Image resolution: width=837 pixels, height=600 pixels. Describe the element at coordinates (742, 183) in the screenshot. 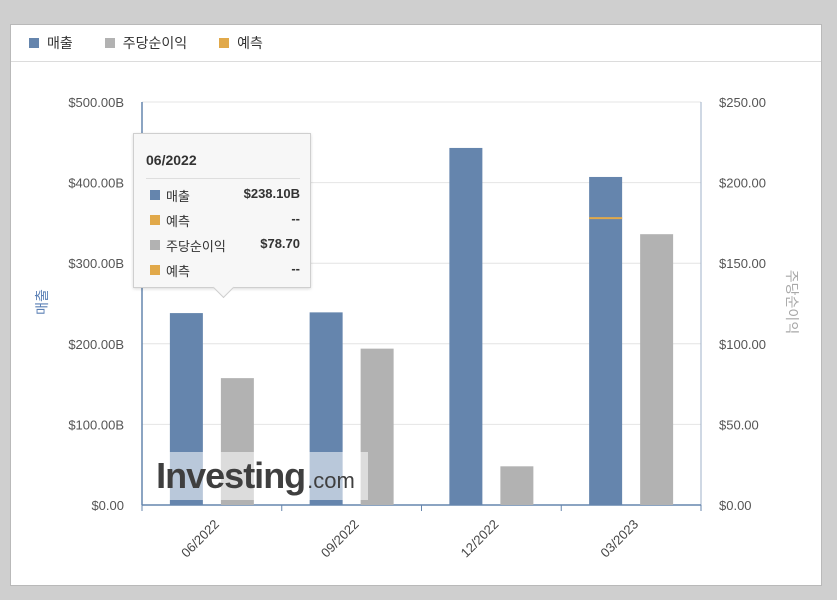

I see `y-right-tick-label: $200.00` at that location.